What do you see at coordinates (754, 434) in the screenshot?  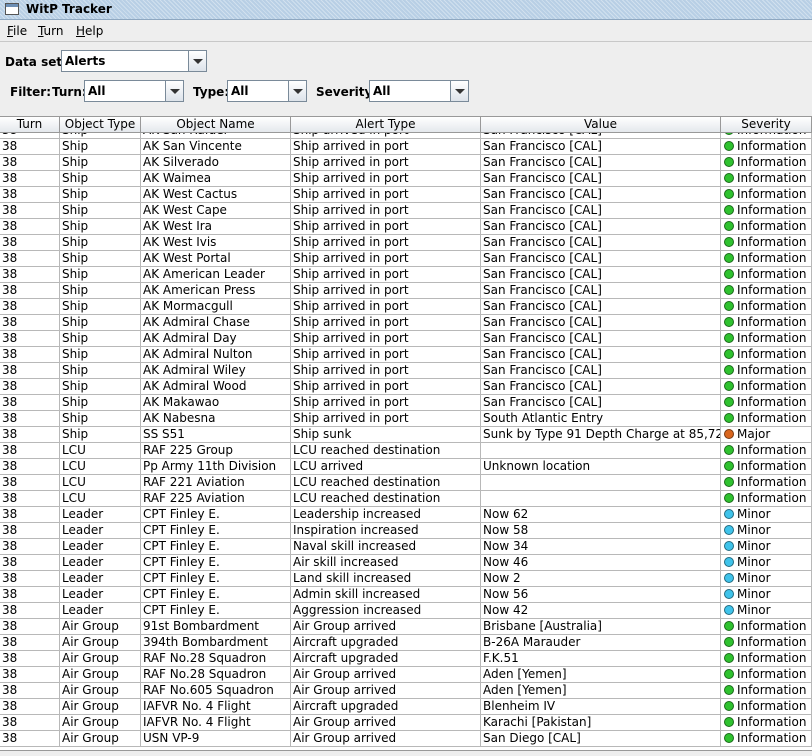 I see `severity-label: Major` at bounding box center [754, 434].